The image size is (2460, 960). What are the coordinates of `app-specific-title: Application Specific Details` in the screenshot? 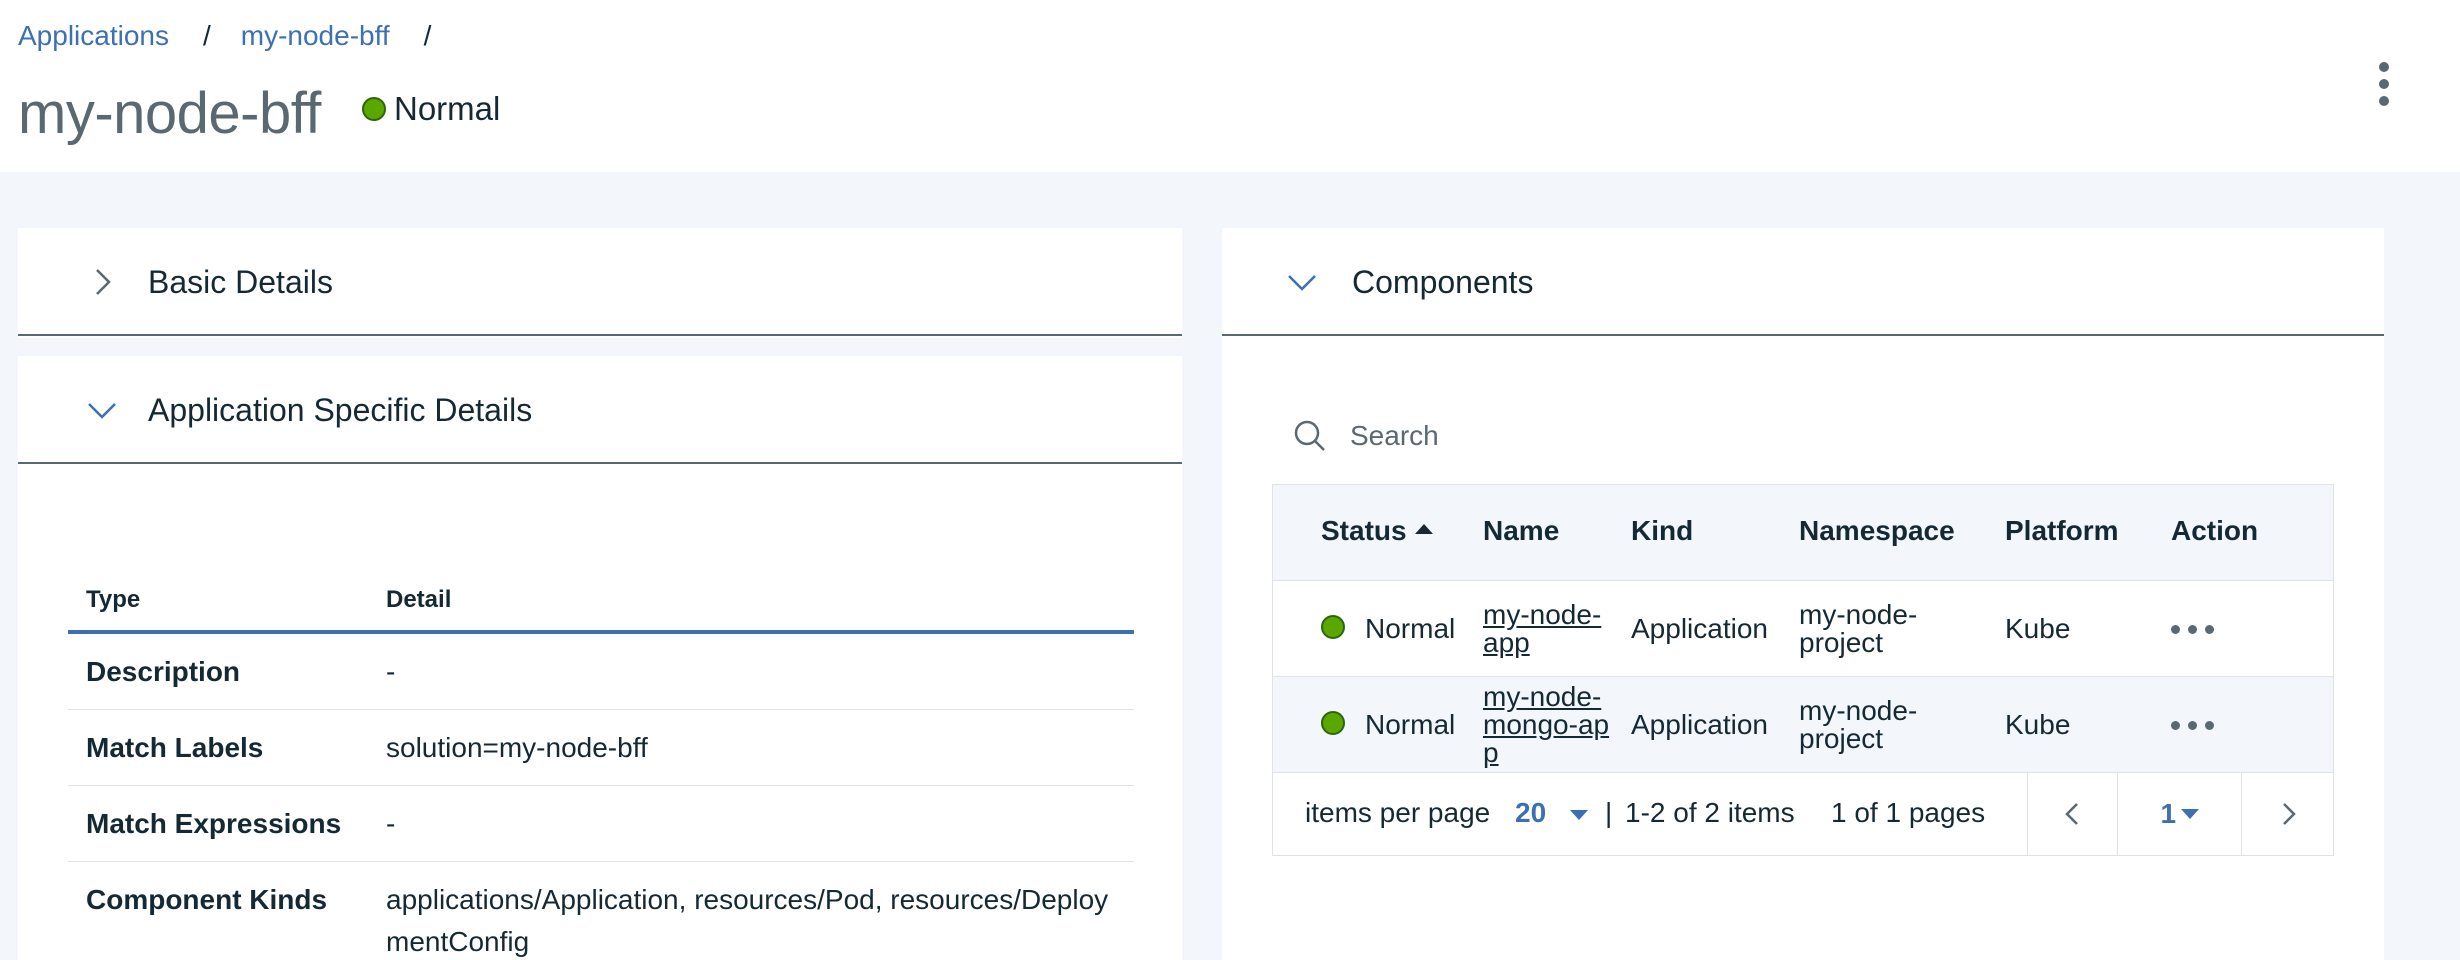 It's located at (340, 410).